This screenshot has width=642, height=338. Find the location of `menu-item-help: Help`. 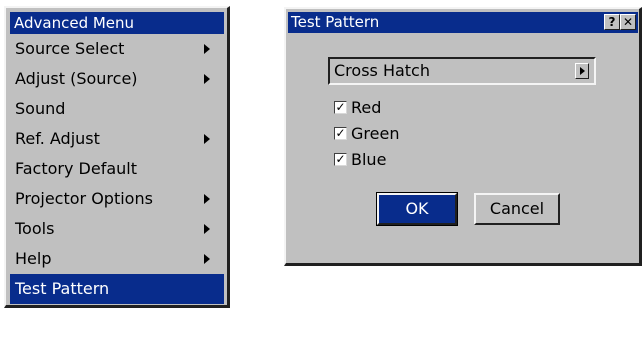

menu-item-help: Help is located at coordinates (117, 259).